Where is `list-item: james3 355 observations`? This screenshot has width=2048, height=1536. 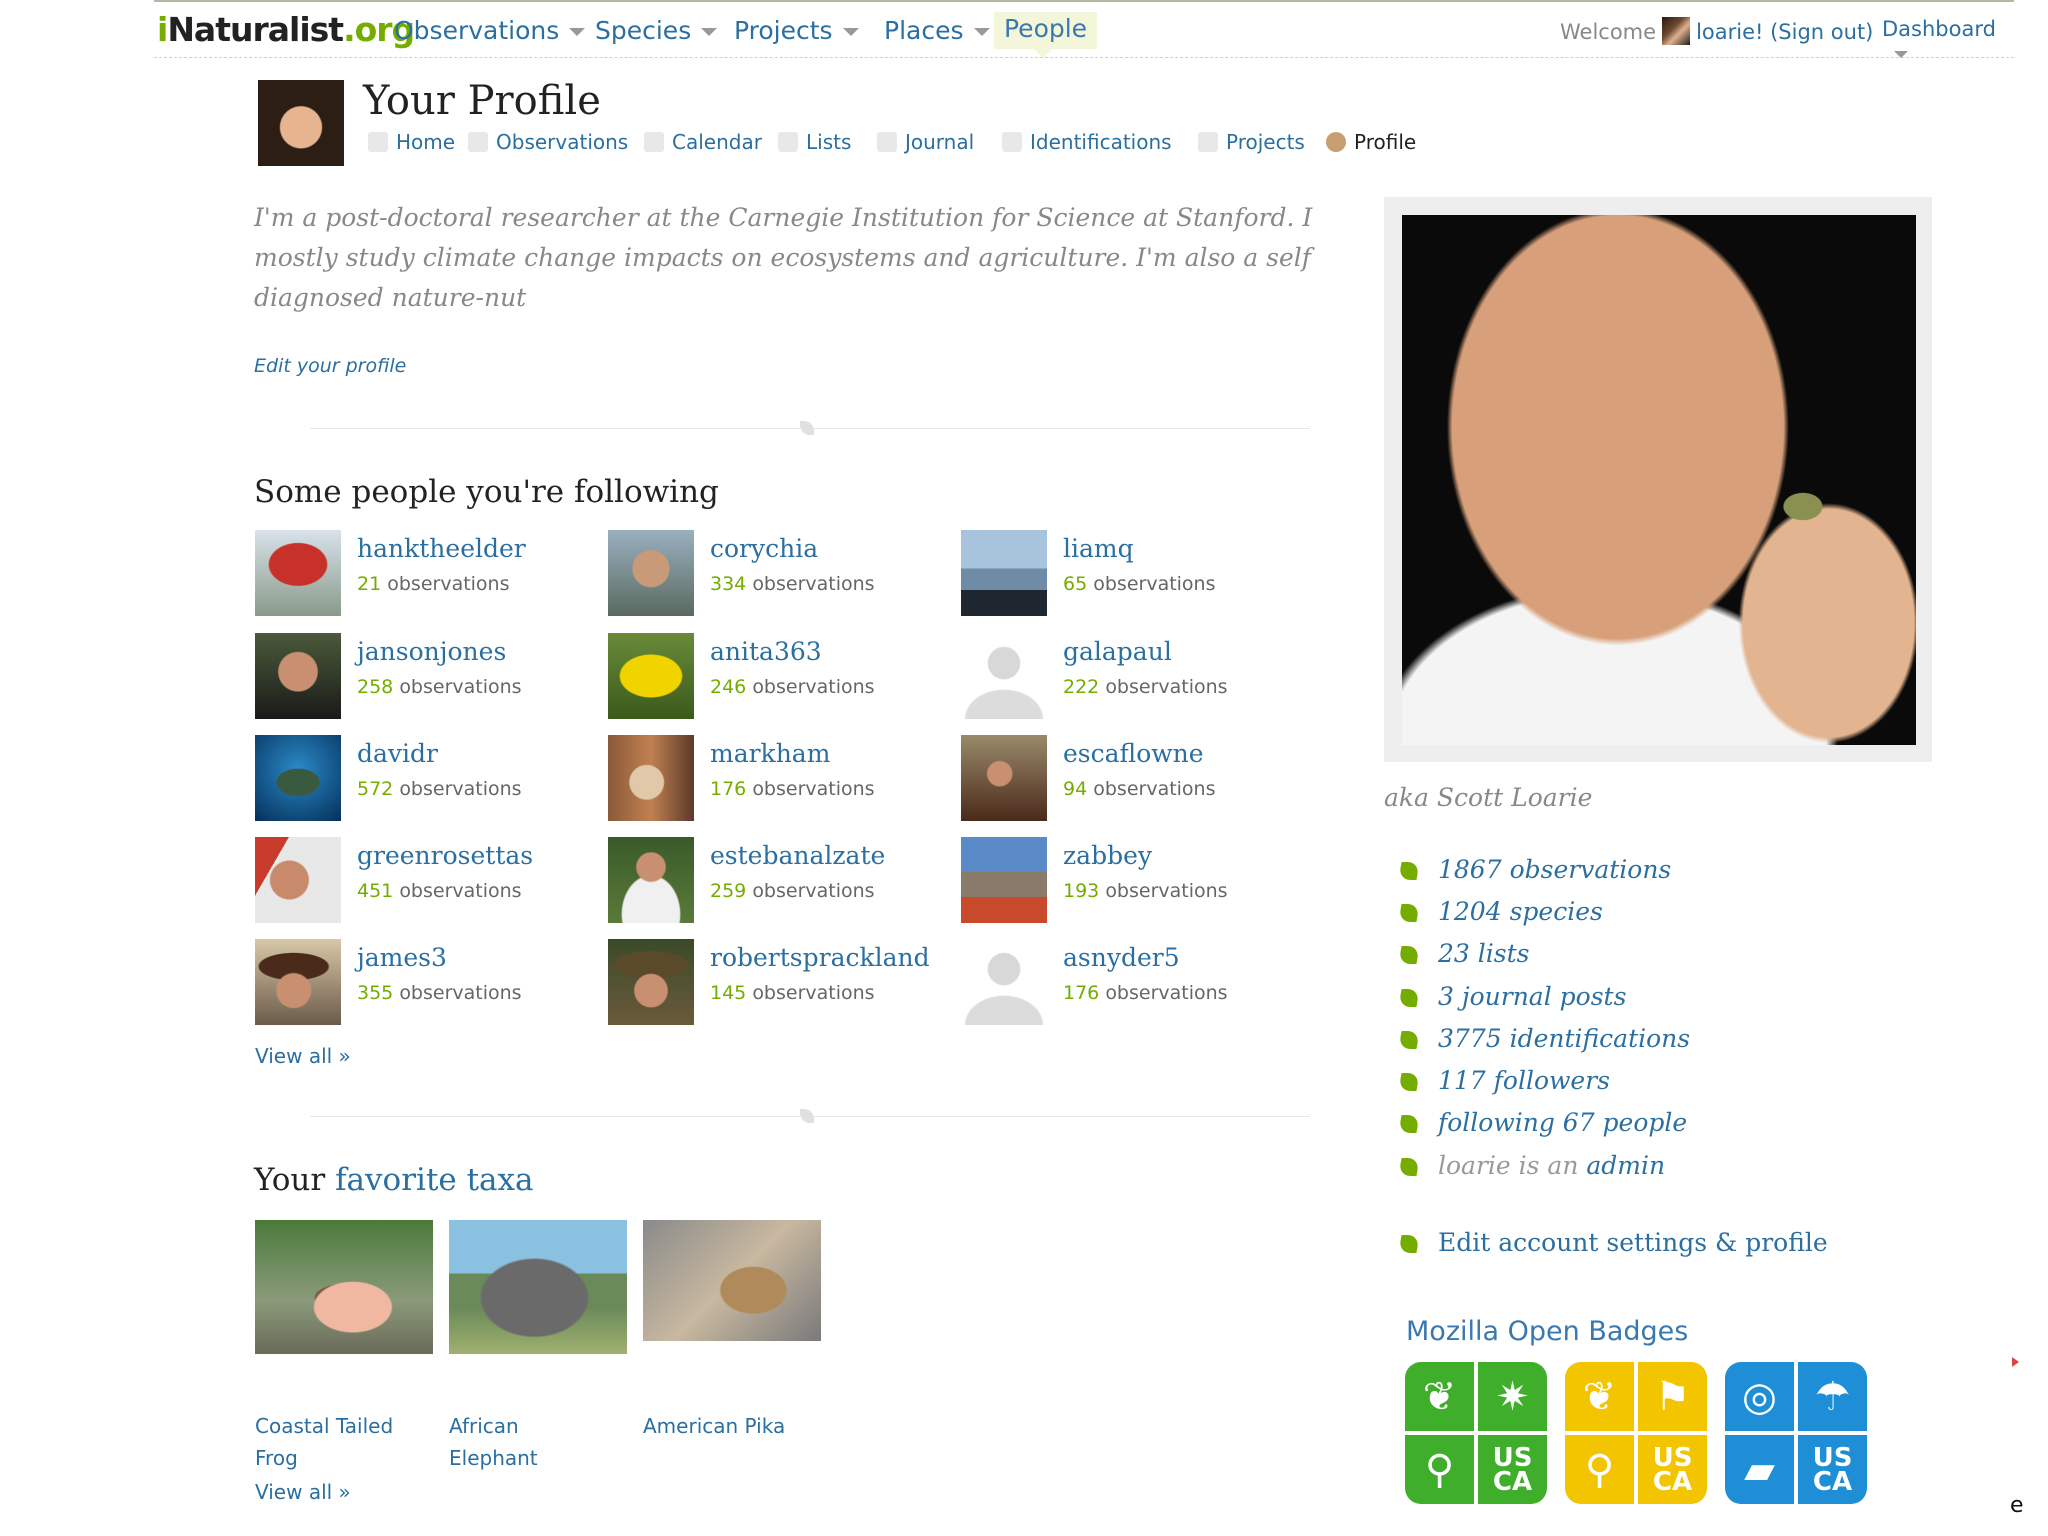 list-item: james3 355 observations is located at coordinates (425, 982).